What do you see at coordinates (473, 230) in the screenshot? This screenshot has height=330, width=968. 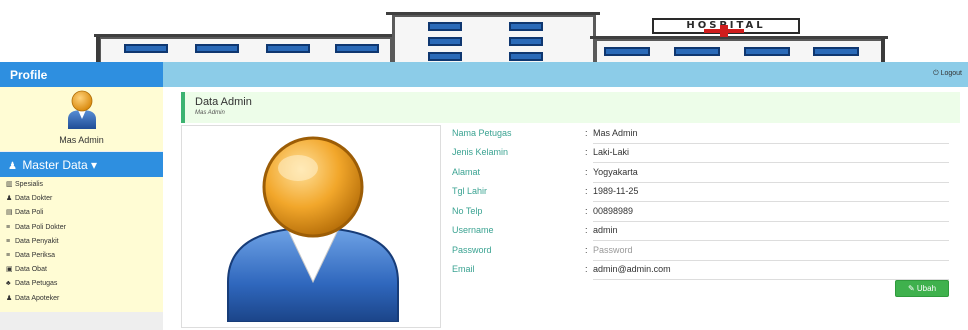 I see `field-label: Username` at bounding box center [473, 230].